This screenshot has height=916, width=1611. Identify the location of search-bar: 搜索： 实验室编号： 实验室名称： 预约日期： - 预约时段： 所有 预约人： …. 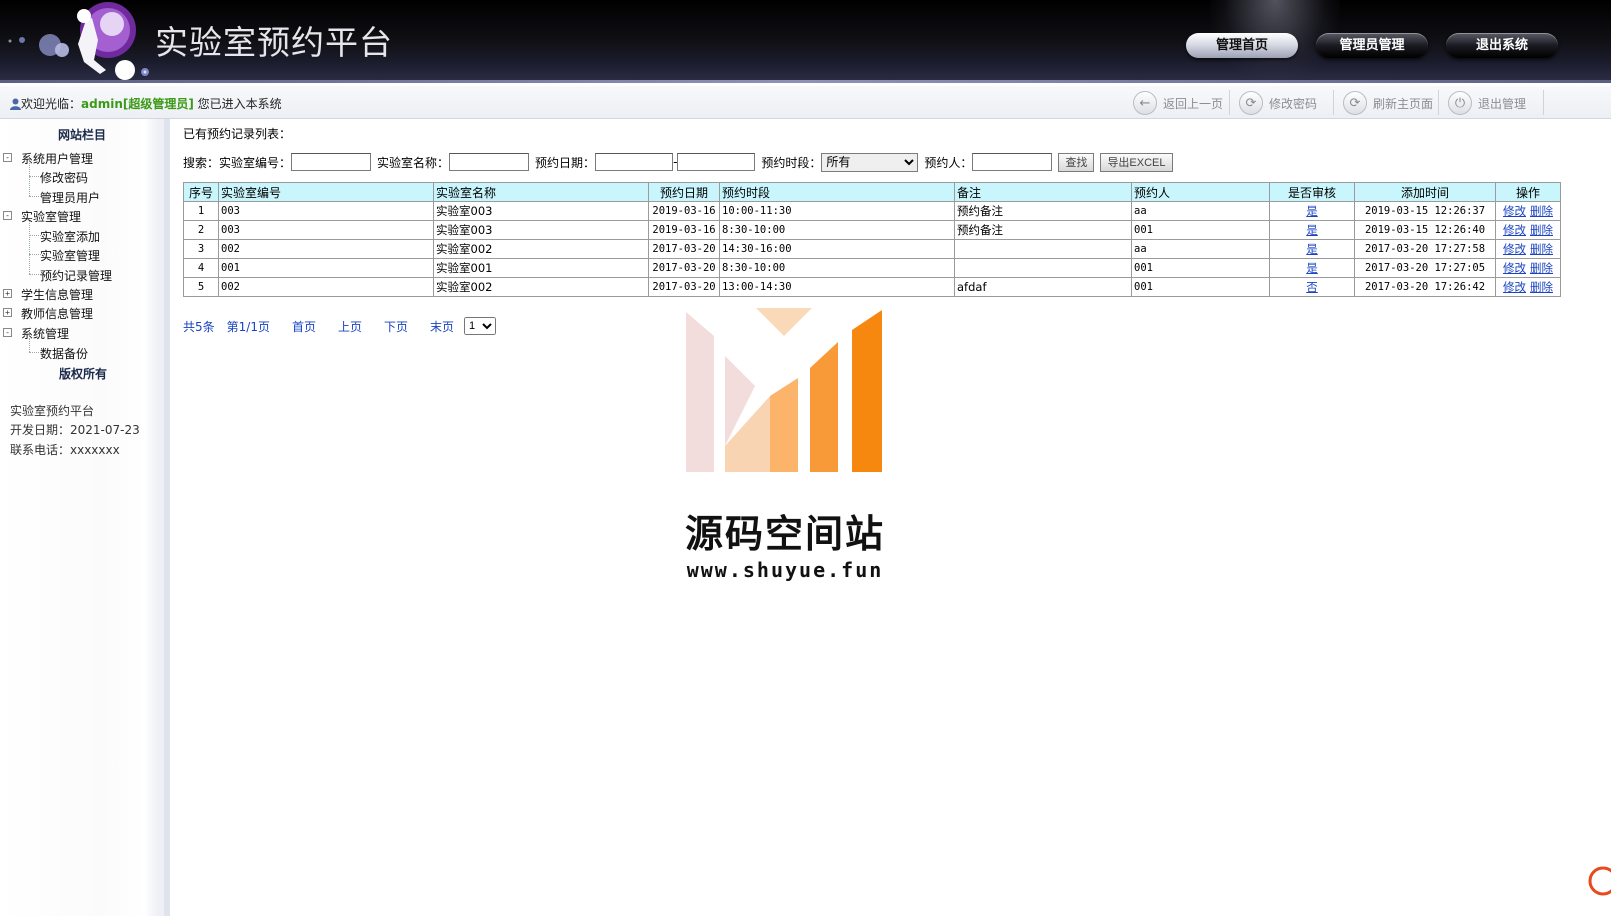
(678, 162).